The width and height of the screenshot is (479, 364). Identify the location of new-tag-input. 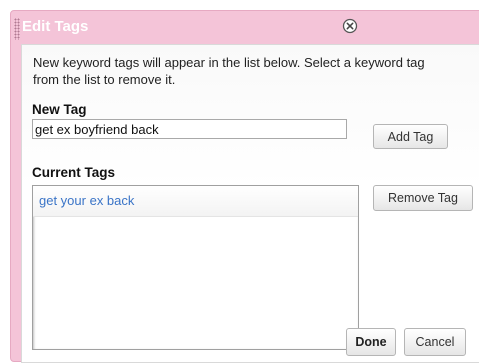
(189, 129).